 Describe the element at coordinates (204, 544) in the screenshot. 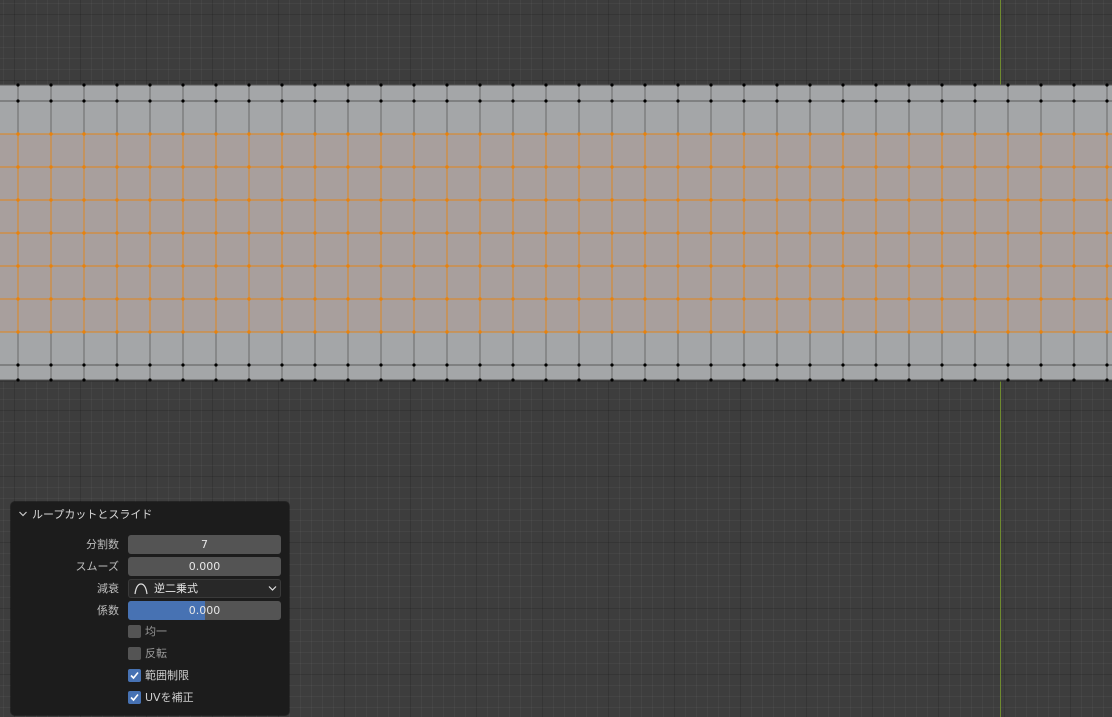

I see `cuts-field: 7` at that location.